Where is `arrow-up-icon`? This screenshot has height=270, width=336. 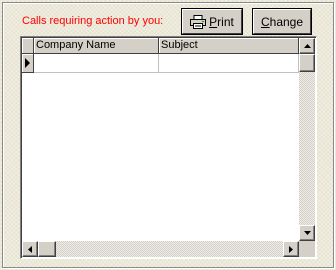
arrow-up-icon is located at coordinates (307, 46).